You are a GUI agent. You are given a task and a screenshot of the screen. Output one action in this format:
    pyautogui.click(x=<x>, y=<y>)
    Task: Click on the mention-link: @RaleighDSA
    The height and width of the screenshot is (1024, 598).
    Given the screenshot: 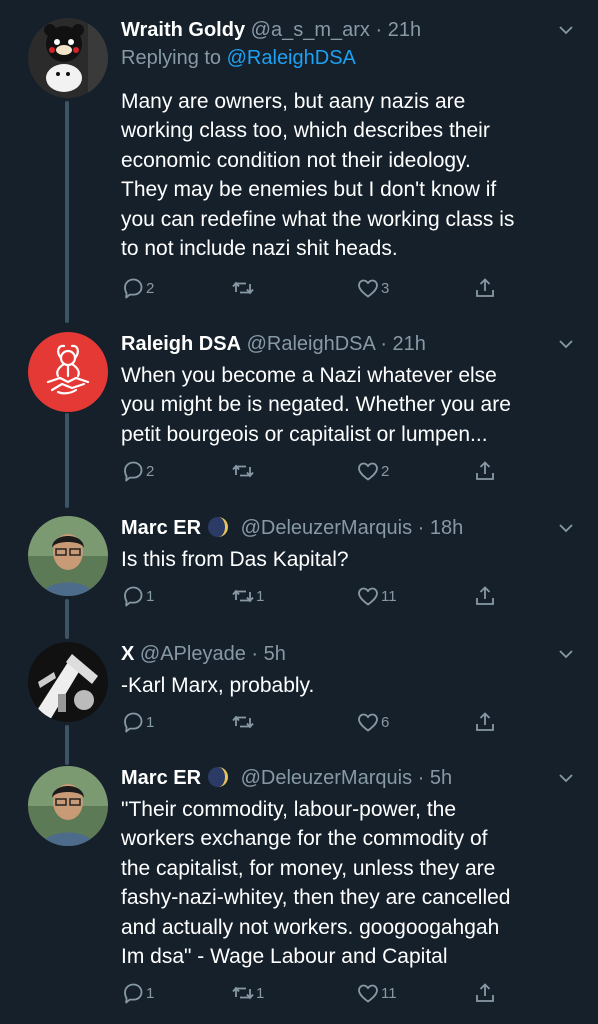 What is the action you would take?
    pyautogui.click(x=291, y=58)
    